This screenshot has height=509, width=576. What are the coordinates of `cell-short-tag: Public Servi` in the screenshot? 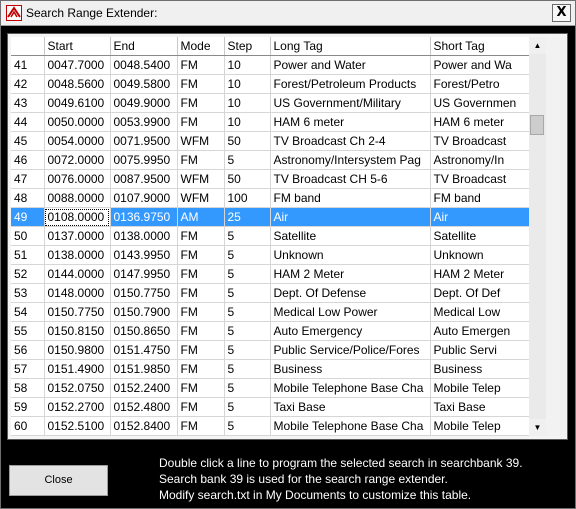 It's located at (479, 350).